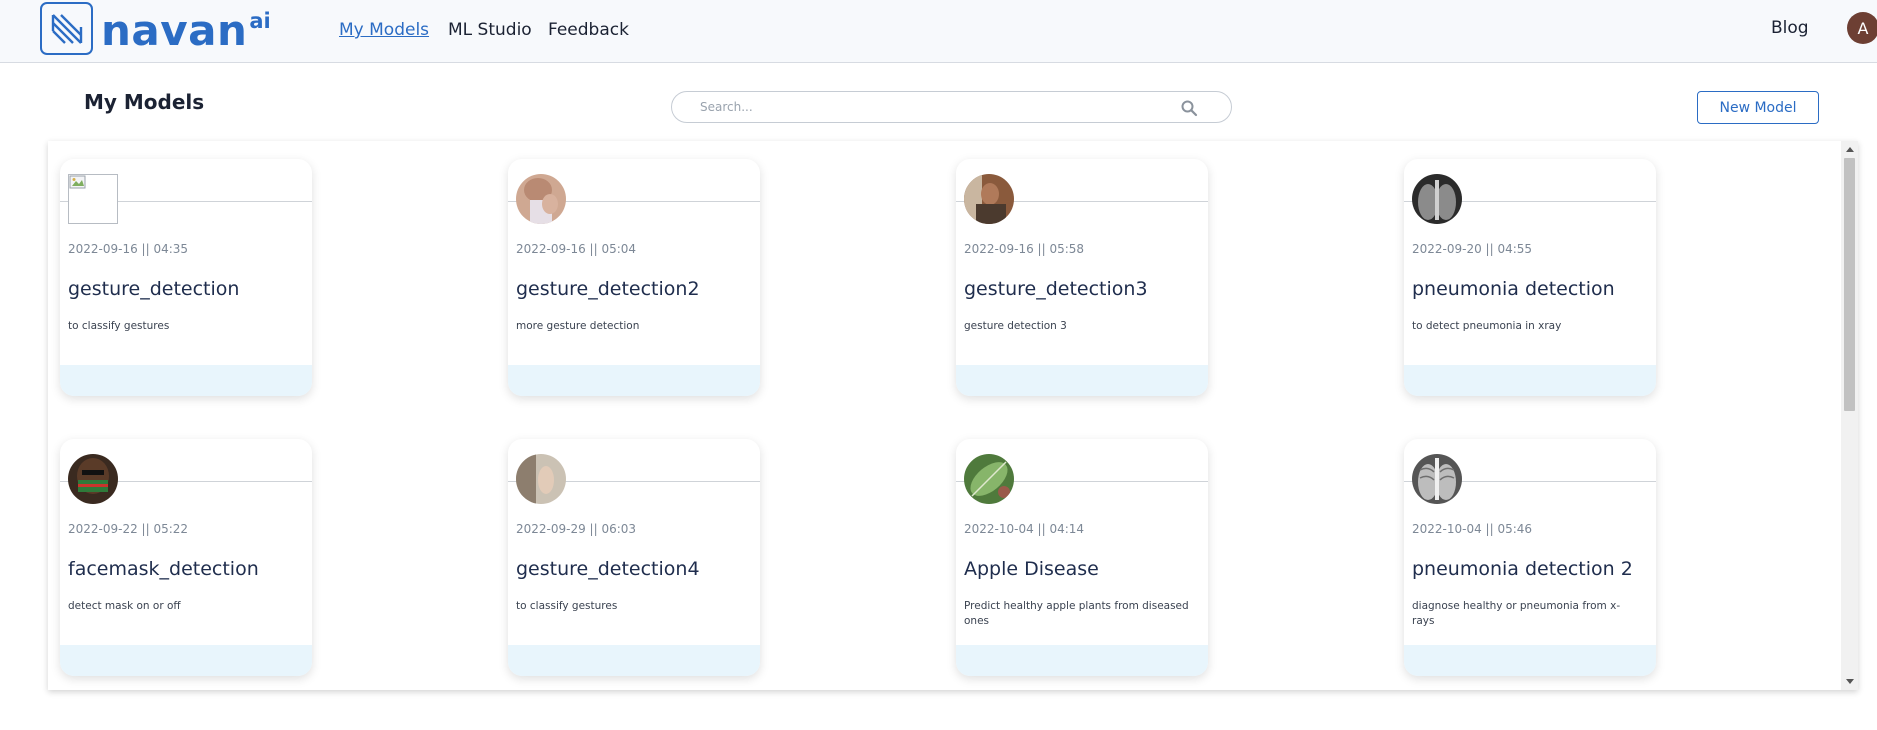 The width and height of the screenshot is (1877, 730). What do you see at coordinates (1031, 569) in the screenshot?
I see `card-title: Apple Disease` at bounding box center [1031, 569].